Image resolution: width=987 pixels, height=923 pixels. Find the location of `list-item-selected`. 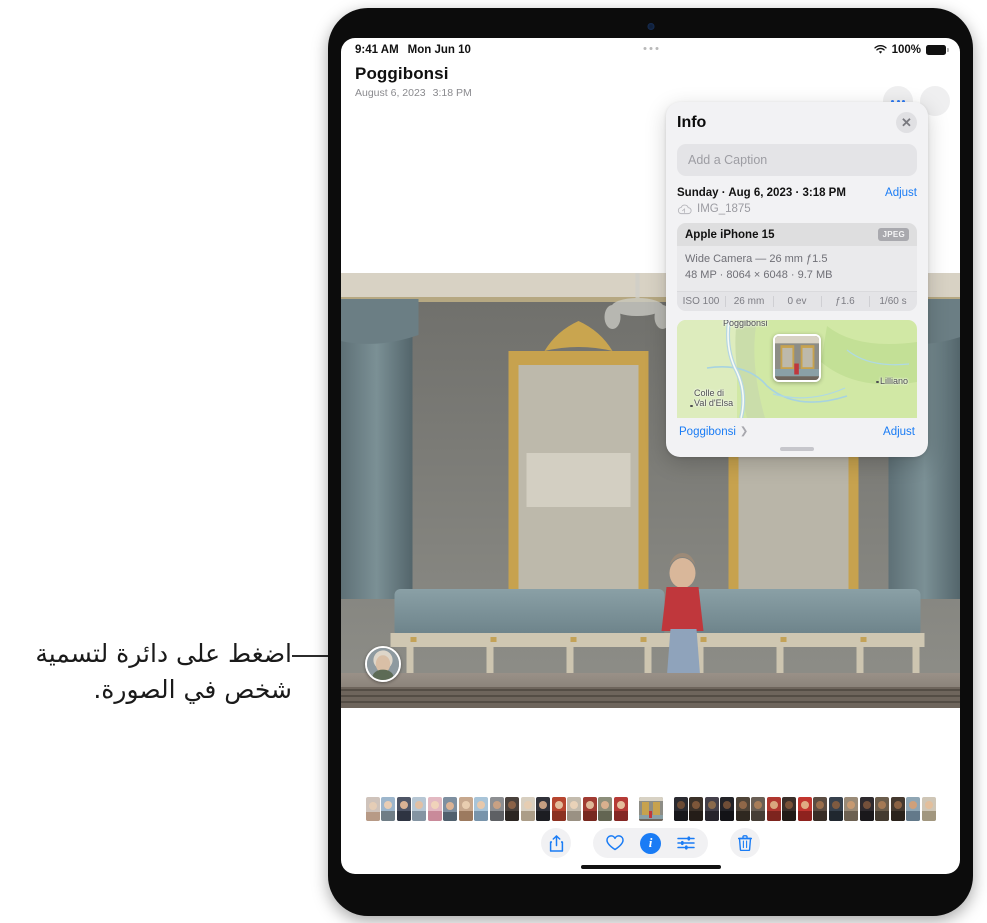

list-item-selected is located at coordinates (650, 809).